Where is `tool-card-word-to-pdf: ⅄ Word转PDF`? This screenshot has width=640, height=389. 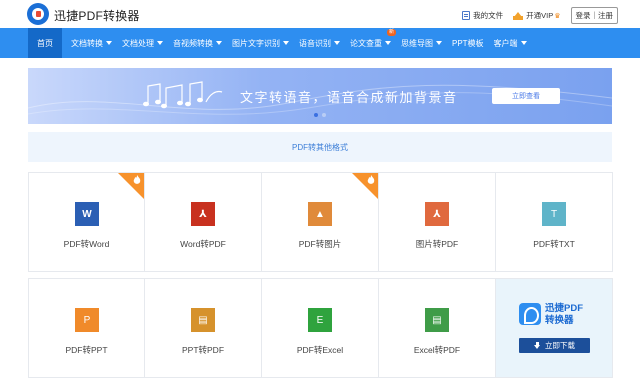
tool-card-word-to-pdf: ⅄ Word转PDF is located at coordinates (203, 222).